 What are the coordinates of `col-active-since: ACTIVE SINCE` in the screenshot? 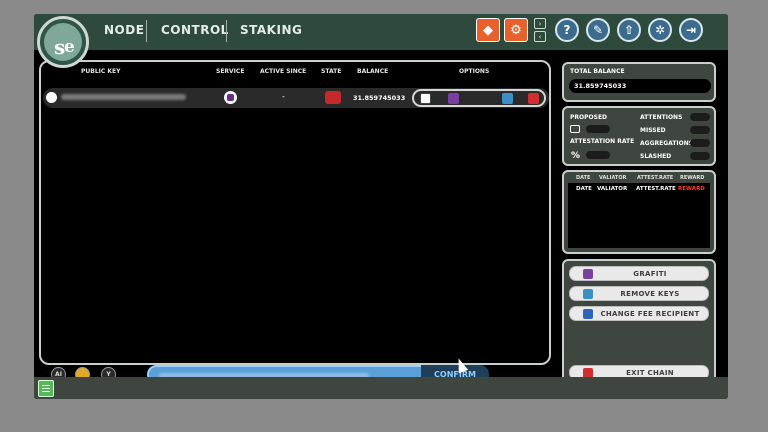 It's located at (283, 71).